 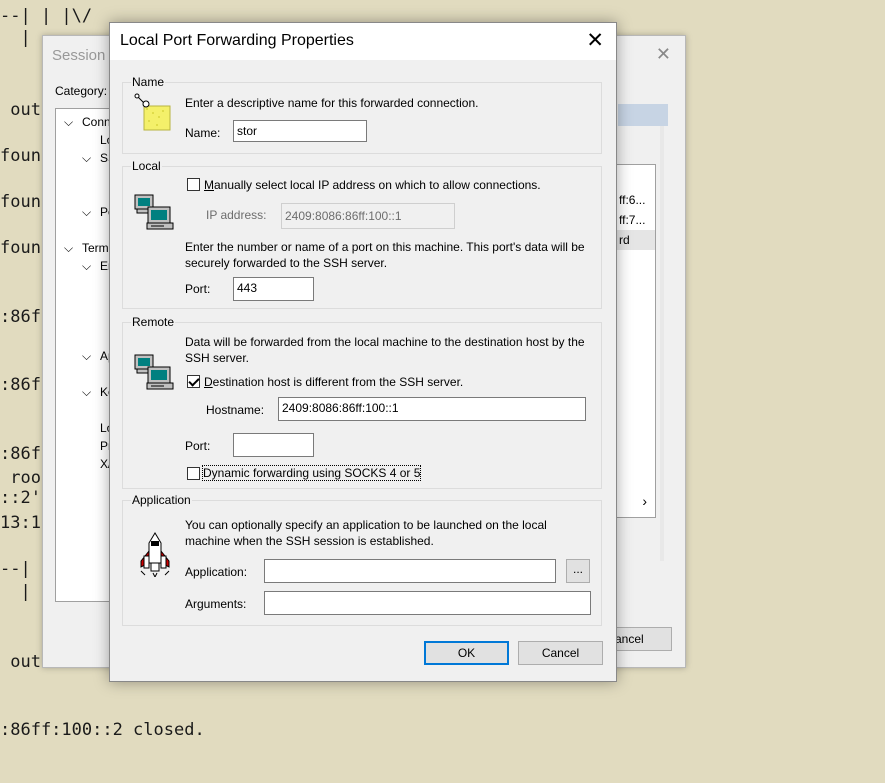 I want to click on arguments-input, so click(x=427, y=603).